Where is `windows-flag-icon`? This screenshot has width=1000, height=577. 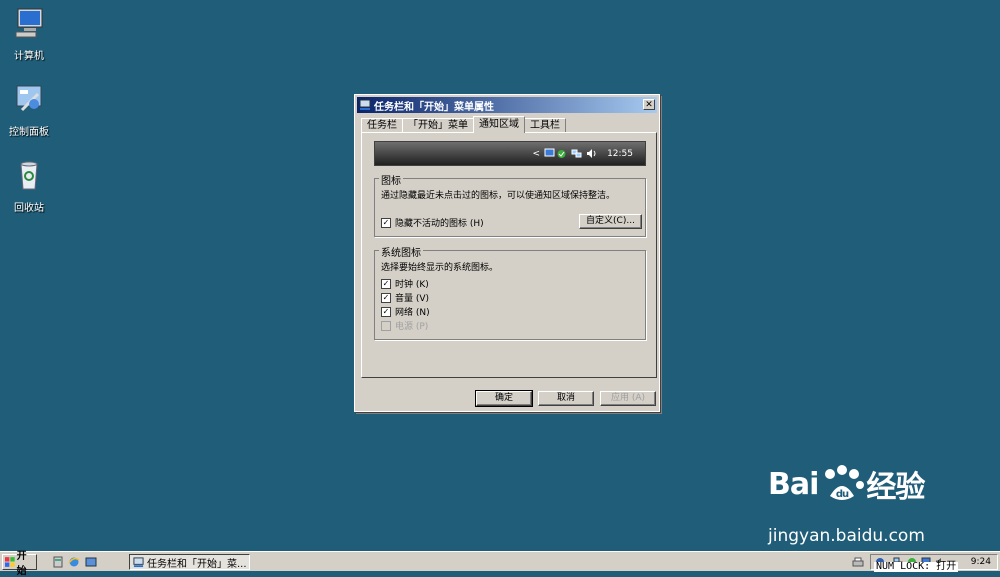 windows-flag-icon is located at coordinates (10, 562).